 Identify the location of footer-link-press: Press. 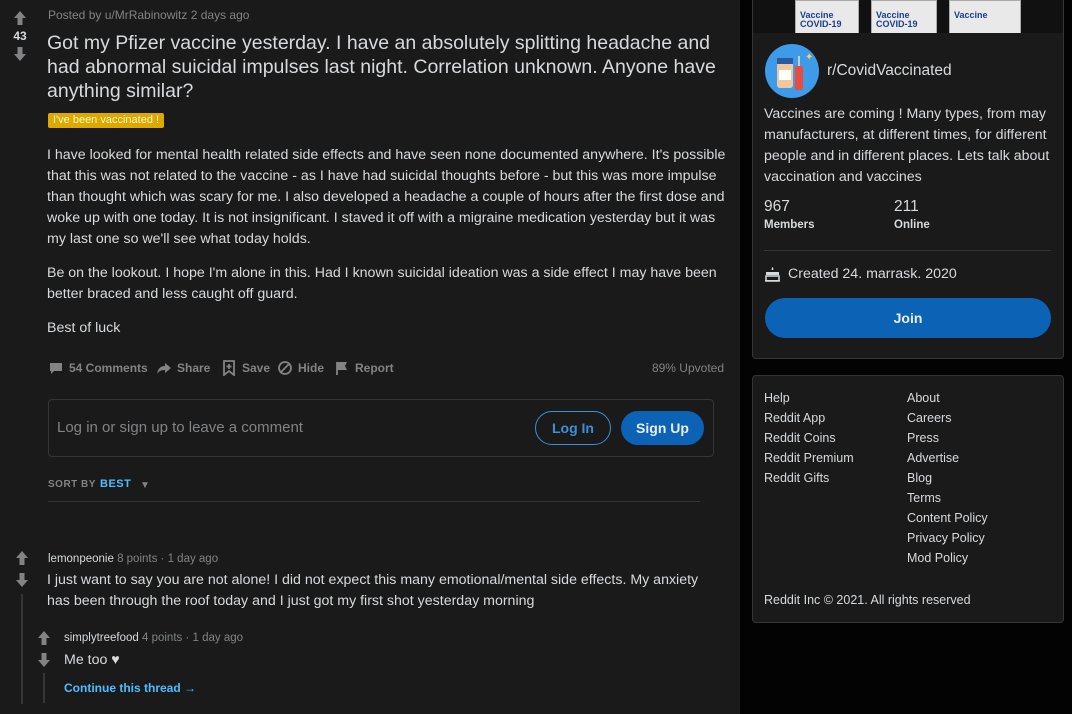
(923, 438).